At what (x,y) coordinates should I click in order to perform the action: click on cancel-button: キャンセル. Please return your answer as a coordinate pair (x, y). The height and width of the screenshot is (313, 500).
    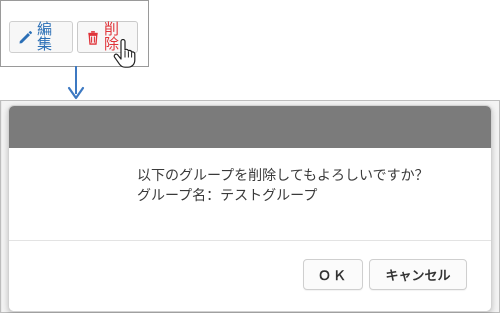
    Looking at the image, I should click on (418, 274).